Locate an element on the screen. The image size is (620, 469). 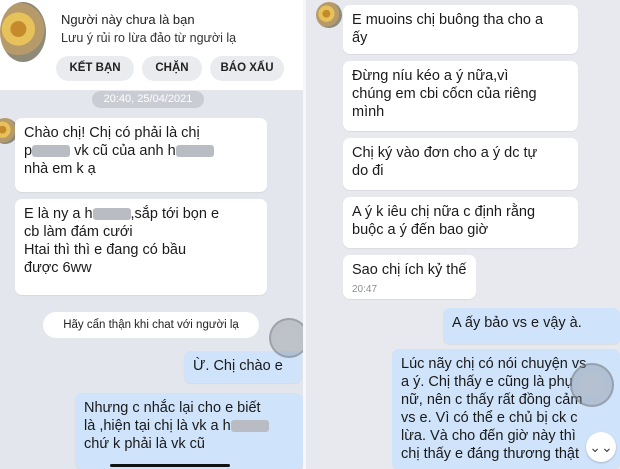
message-line: Chào chị! Chị có phải là chị is located at coordinates (112, 133).